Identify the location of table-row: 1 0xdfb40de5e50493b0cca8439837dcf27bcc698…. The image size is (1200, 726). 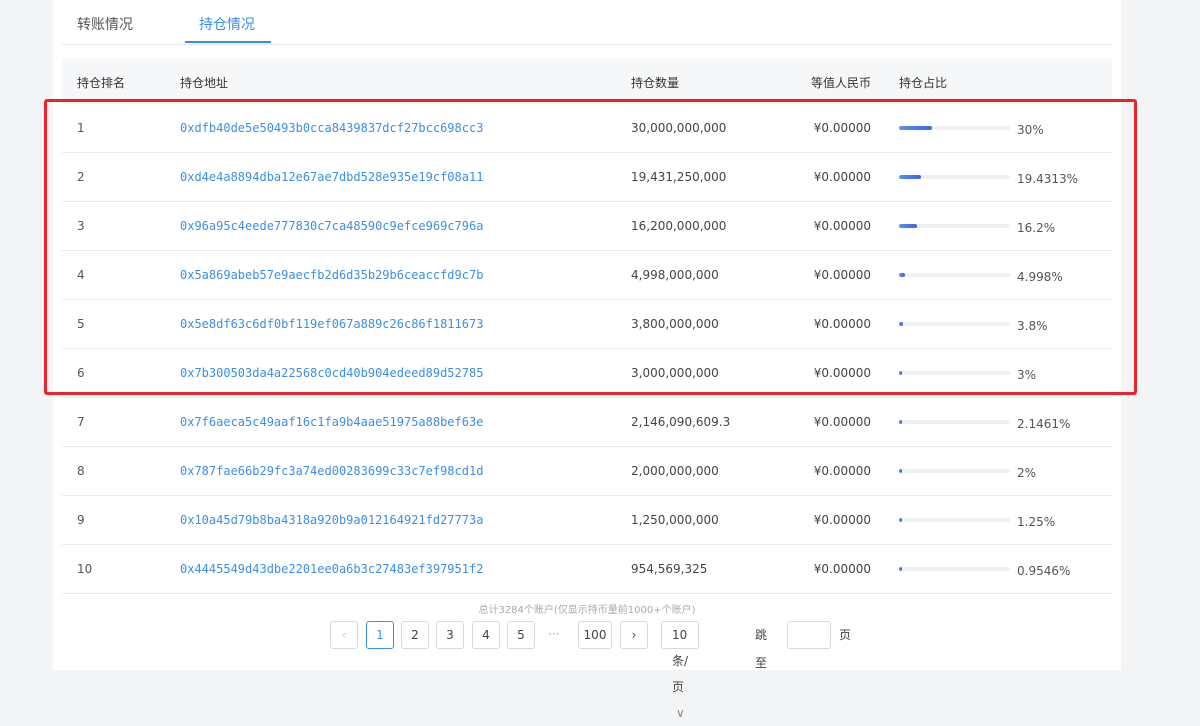
(587, 128).